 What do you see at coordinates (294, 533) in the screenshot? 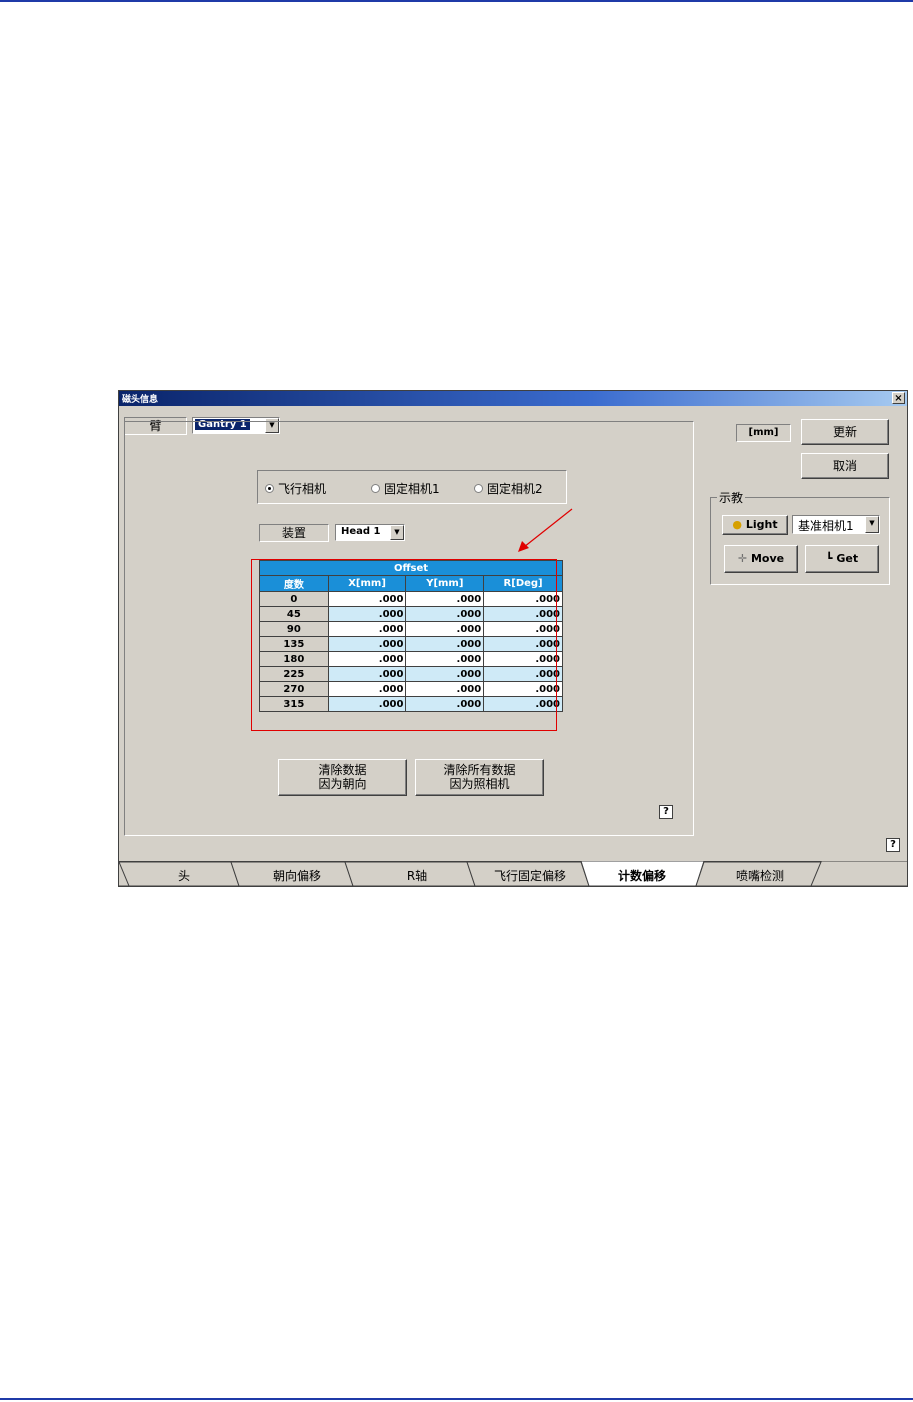
I see `device-label: 装置` at bounding box center [294, 533].